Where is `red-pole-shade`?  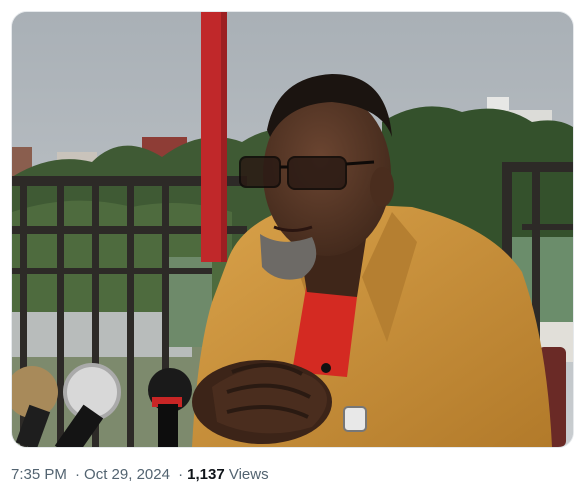 red-pole-shade is located at coordinates (224, 137).